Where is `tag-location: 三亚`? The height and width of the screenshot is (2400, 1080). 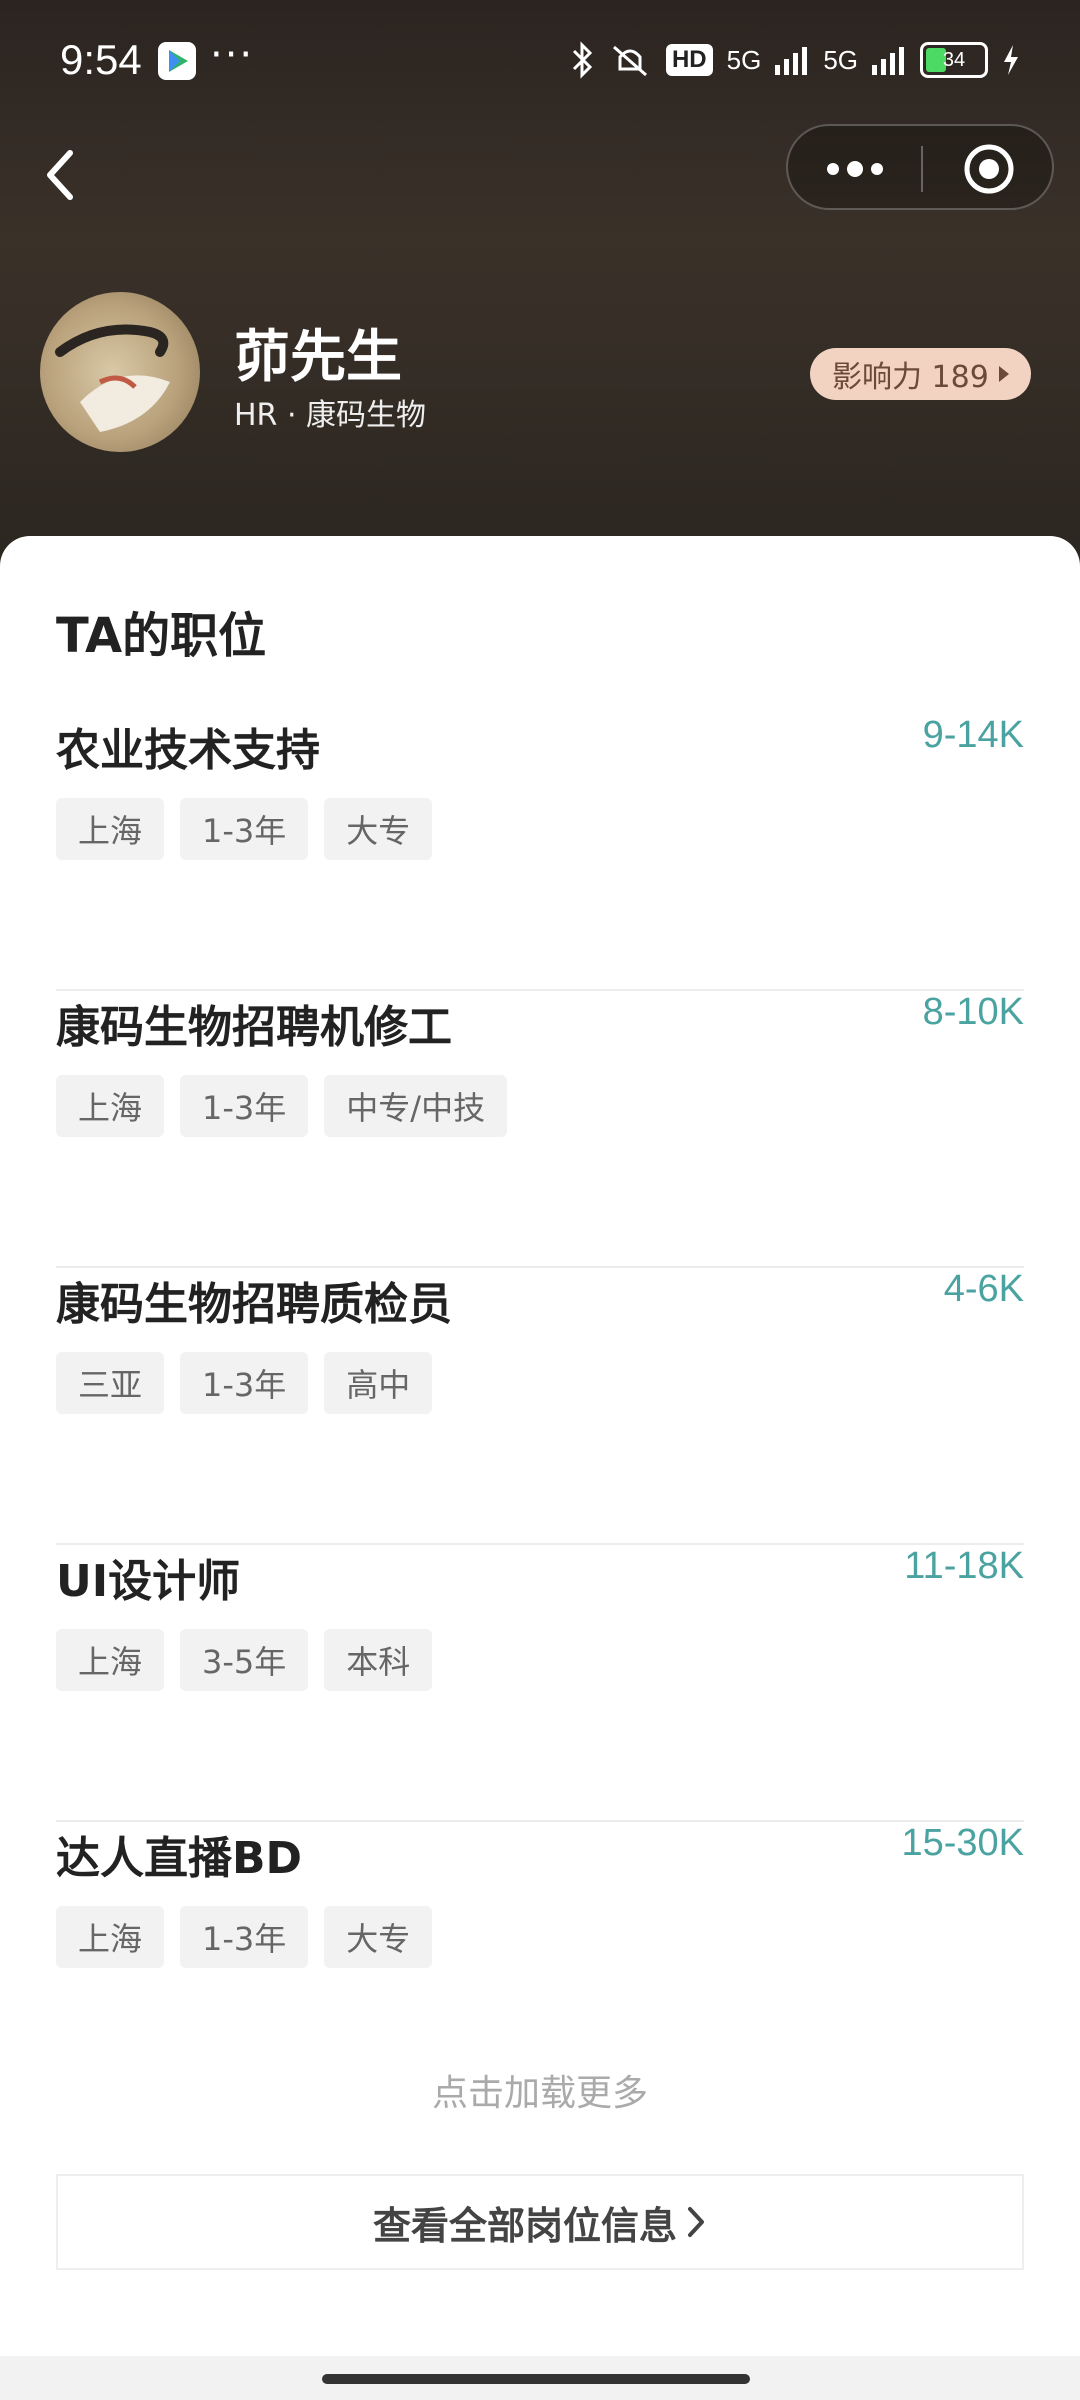 tag-location: 三亚 is located at coordinates (110, 1383).